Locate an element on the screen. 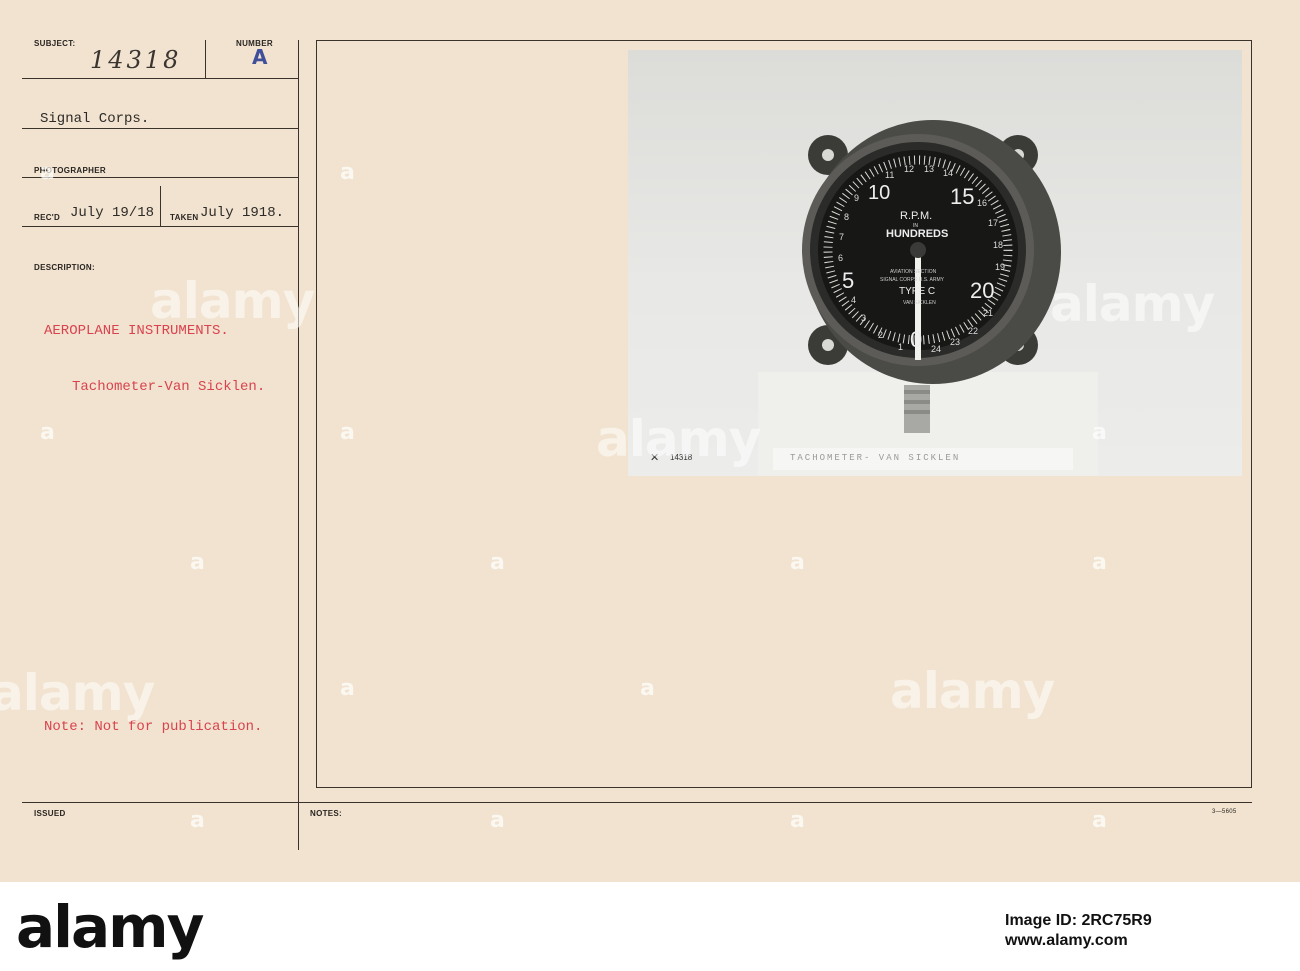 The width and height of the screenshot is (1300, 971). dial-numeral-1: 1 is located at coordinates (901, 347).